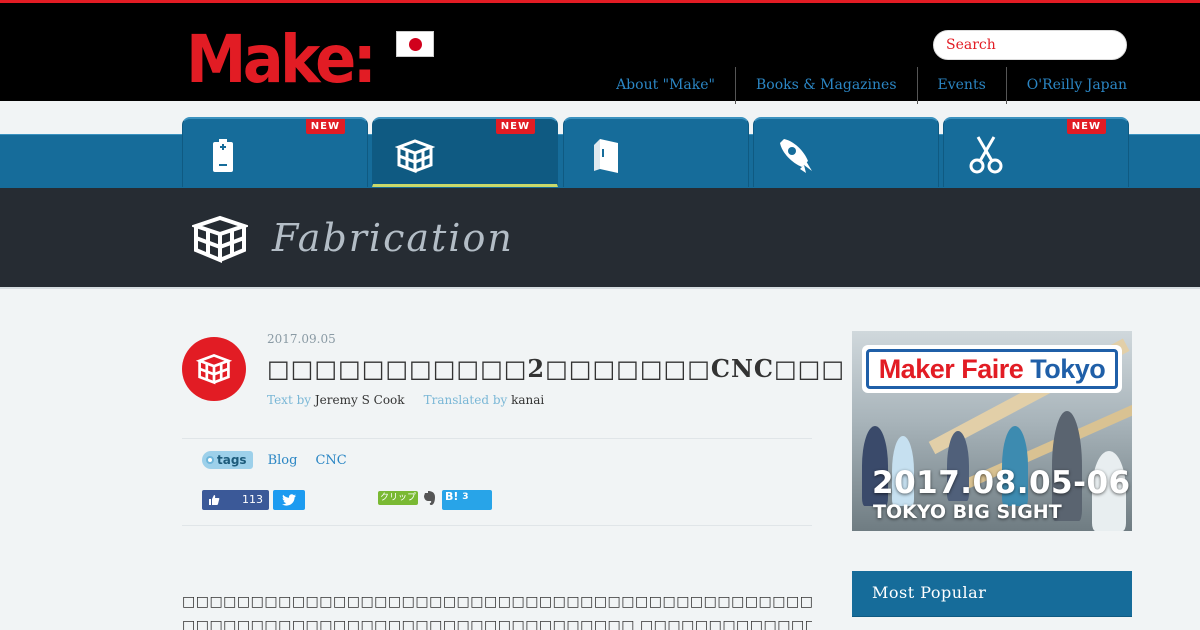 The image size is (1200, 630). What do you see at coordinates (430, 498) in the screenshot?
I see `evernote-elephant-icon` at bounding box center [430, 498].